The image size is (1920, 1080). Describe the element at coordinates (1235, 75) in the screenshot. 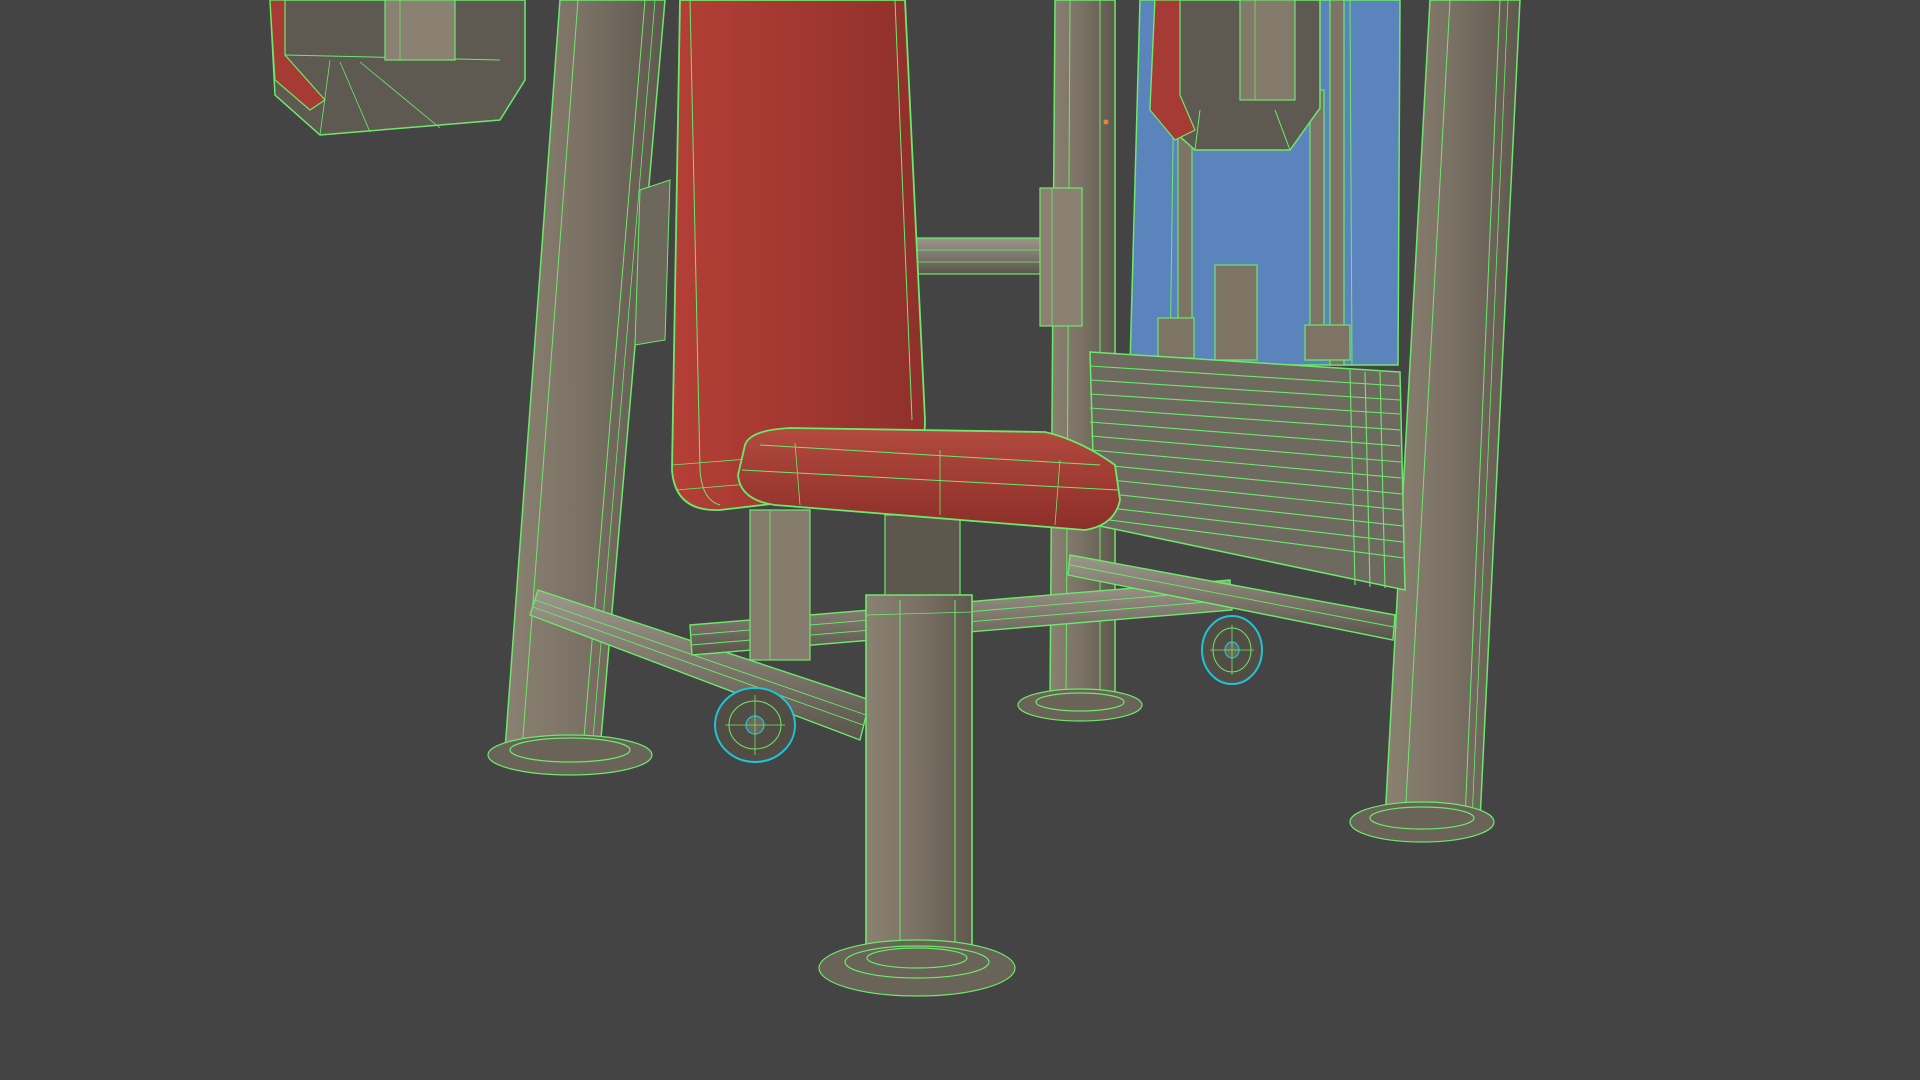

I see `handle-pad-right` at that location.